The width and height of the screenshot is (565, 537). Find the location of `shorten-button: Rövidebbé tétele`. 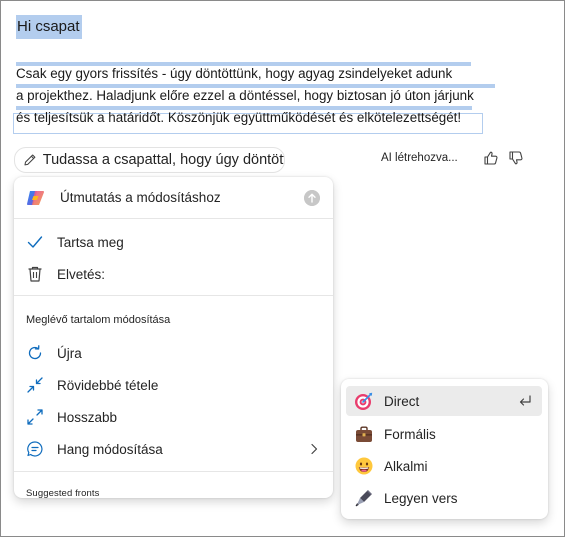

shorten-button: Rövidebbé tétele is located at coordinates (173, 385).